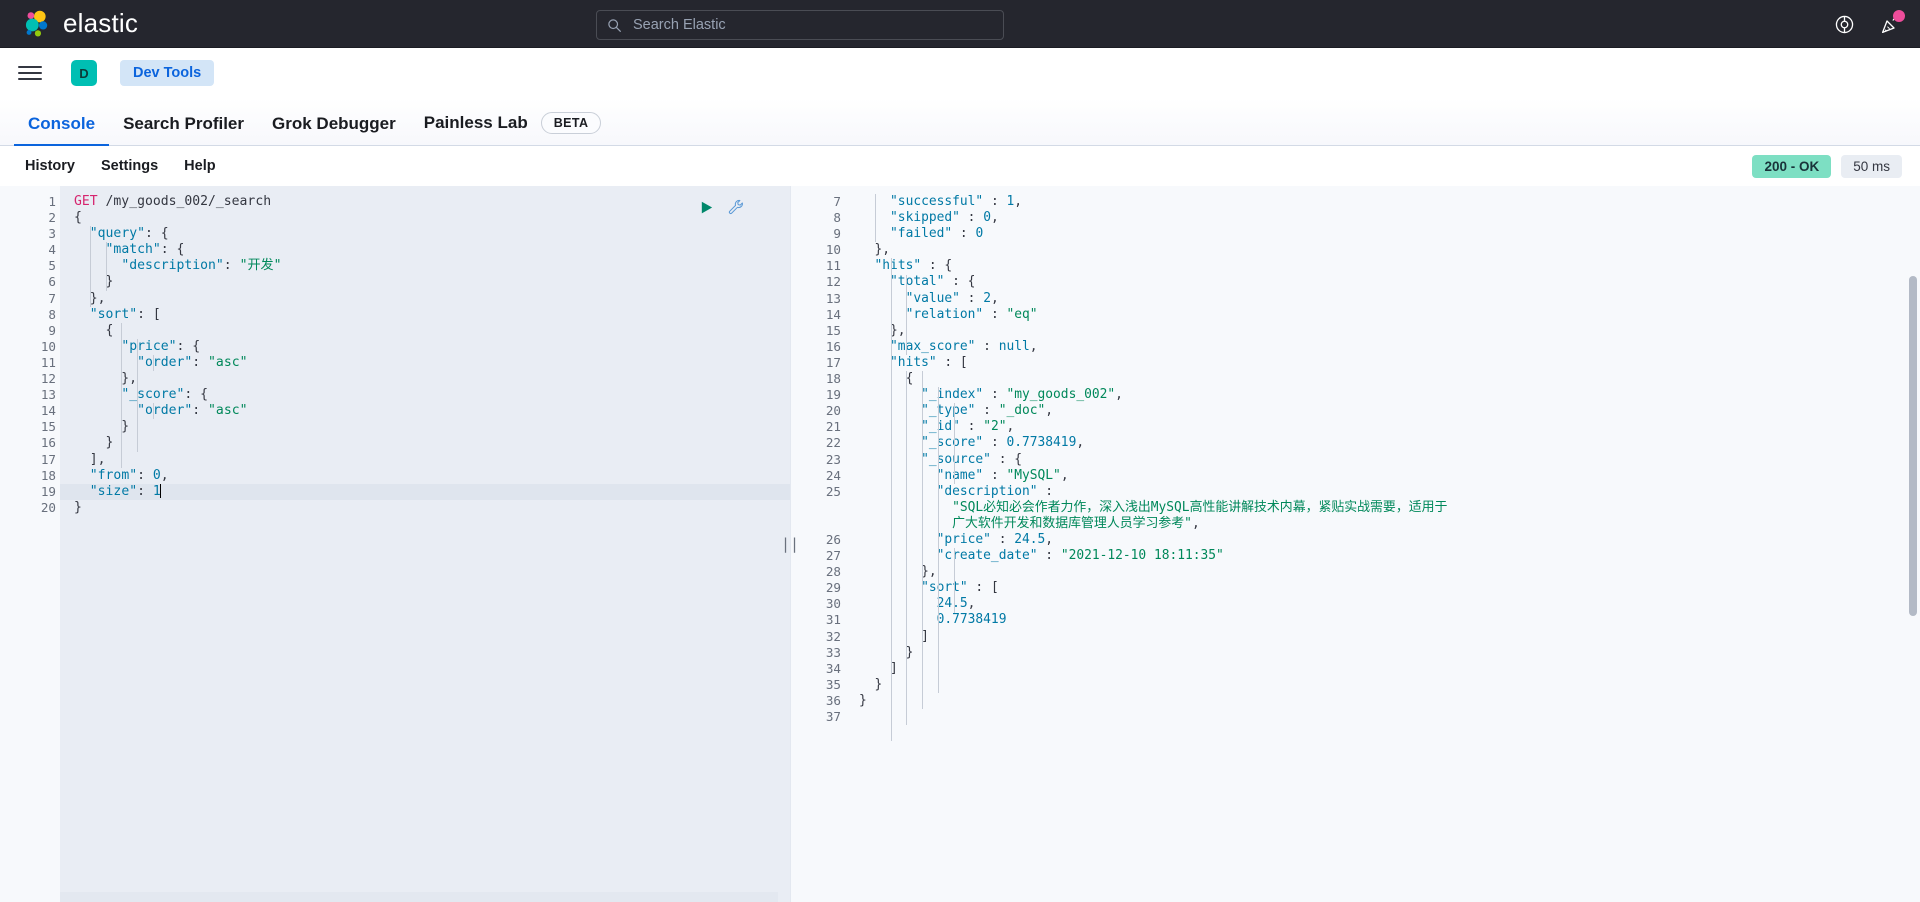 This screenshot has height=902, width=1920. What do you see at coordinates (48, 411) in the screenshot?
I see `line-number: 14` at bounding box center [48, 411].